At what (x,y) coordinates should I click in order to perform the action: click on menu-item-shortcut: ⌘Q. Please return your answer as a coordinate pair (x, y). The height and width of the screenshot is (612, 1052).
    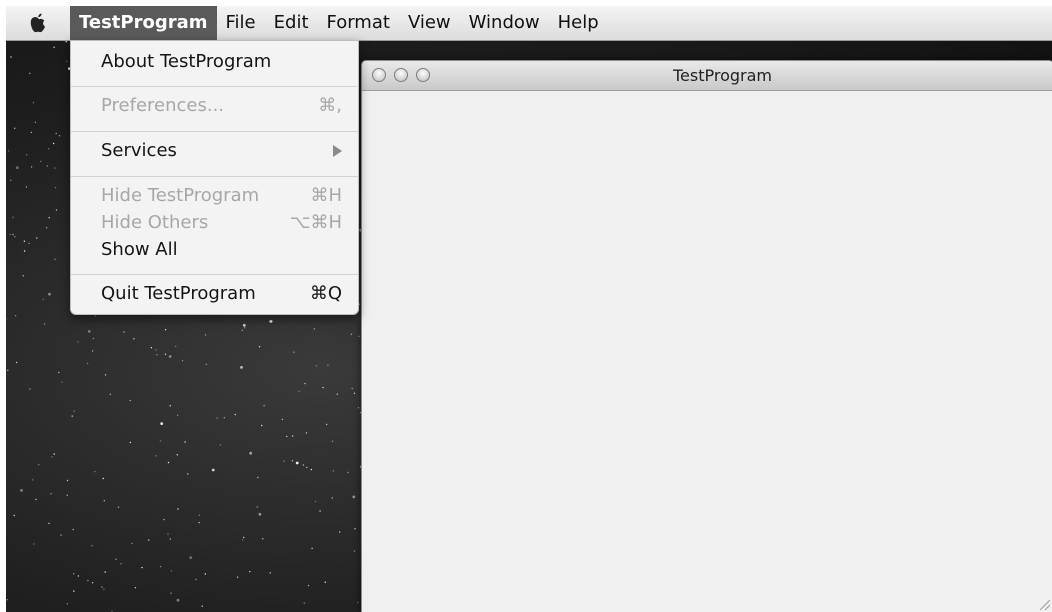
    Looking at the image, I should click on (325, 293).